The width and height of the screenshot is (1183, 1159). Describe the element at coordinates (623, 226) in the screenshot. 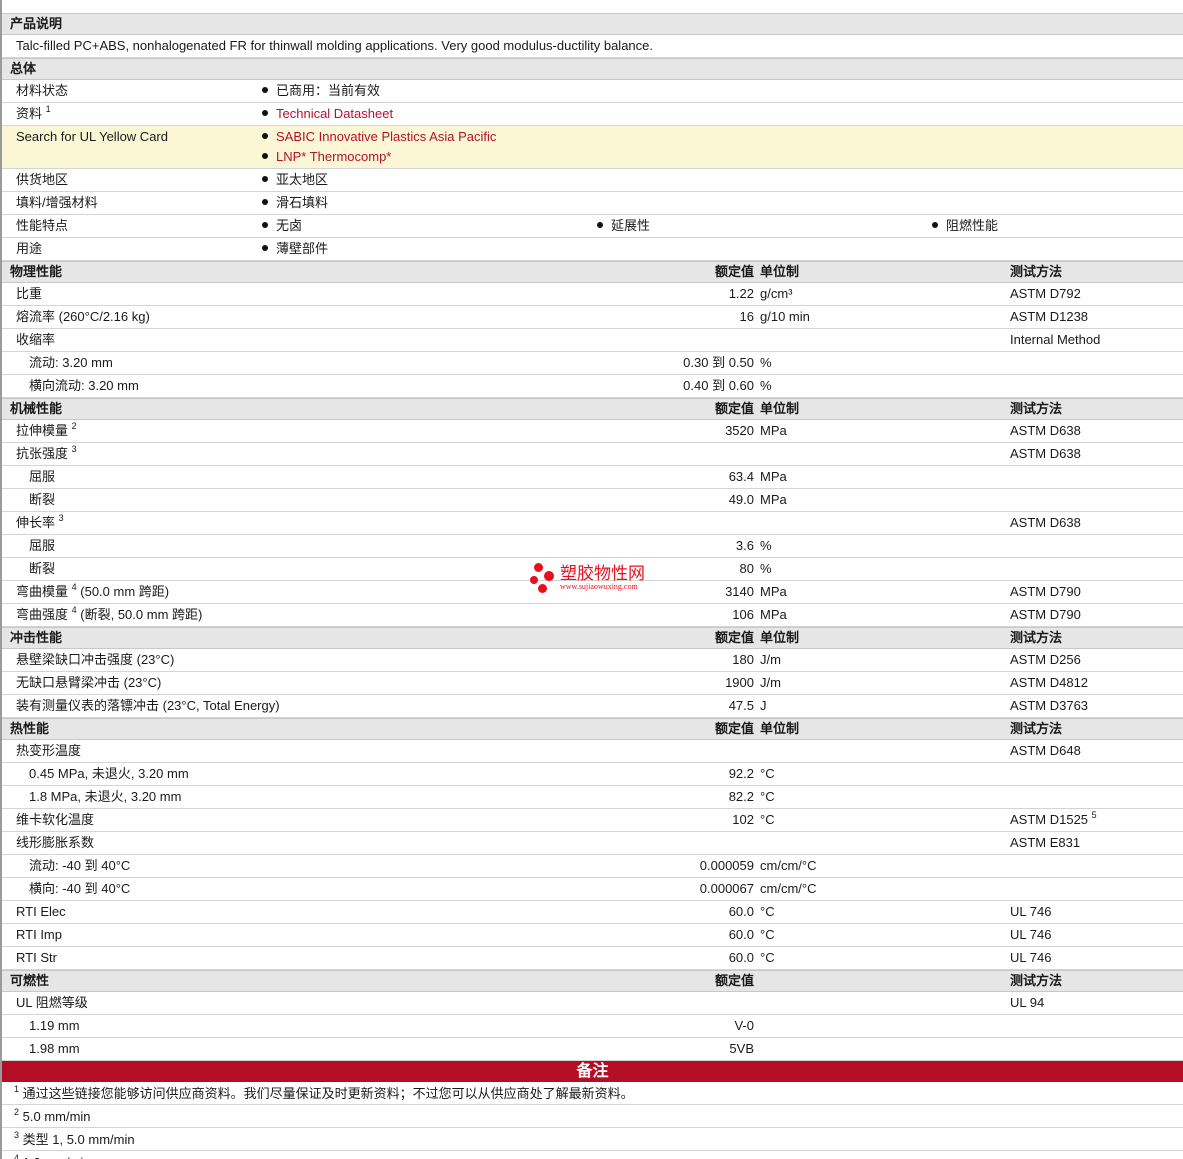

I see `bullet-item: 延展性` at that location.